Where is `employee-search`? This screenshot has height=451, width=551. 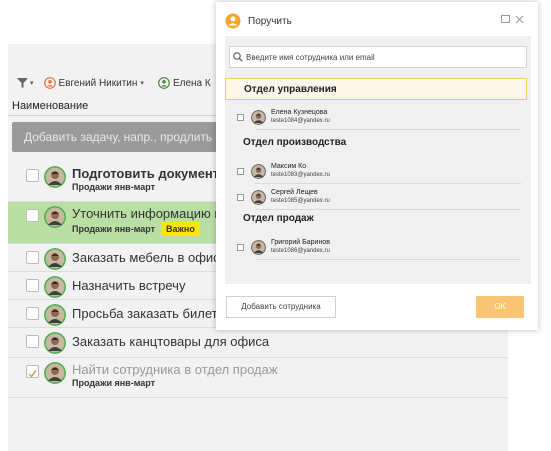 employee-search is located at coordinates (378, 57).